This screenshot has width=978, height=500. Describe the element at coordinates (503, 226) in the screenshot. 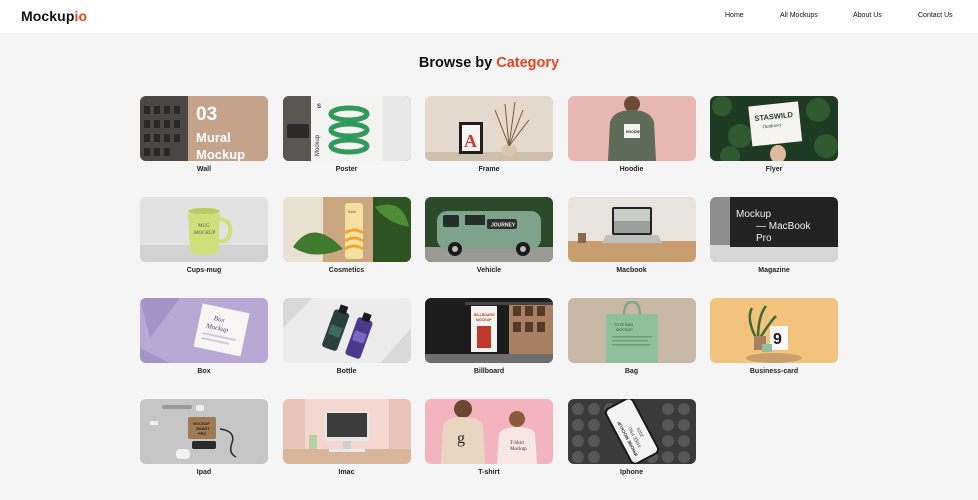

I see `vehicle-text: JOURNEY` at that location.